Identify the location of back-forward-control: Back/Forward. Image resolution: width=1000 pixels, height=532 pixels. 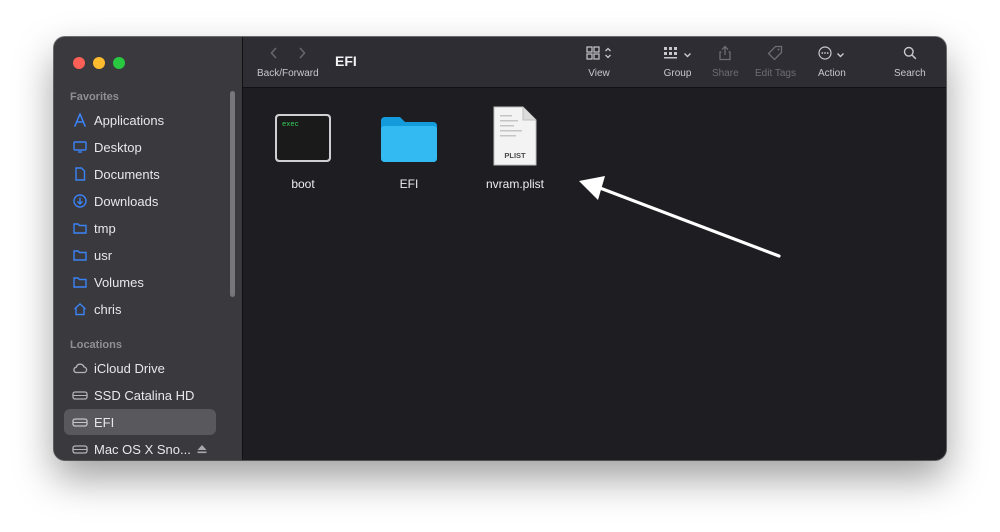
(288, 62).